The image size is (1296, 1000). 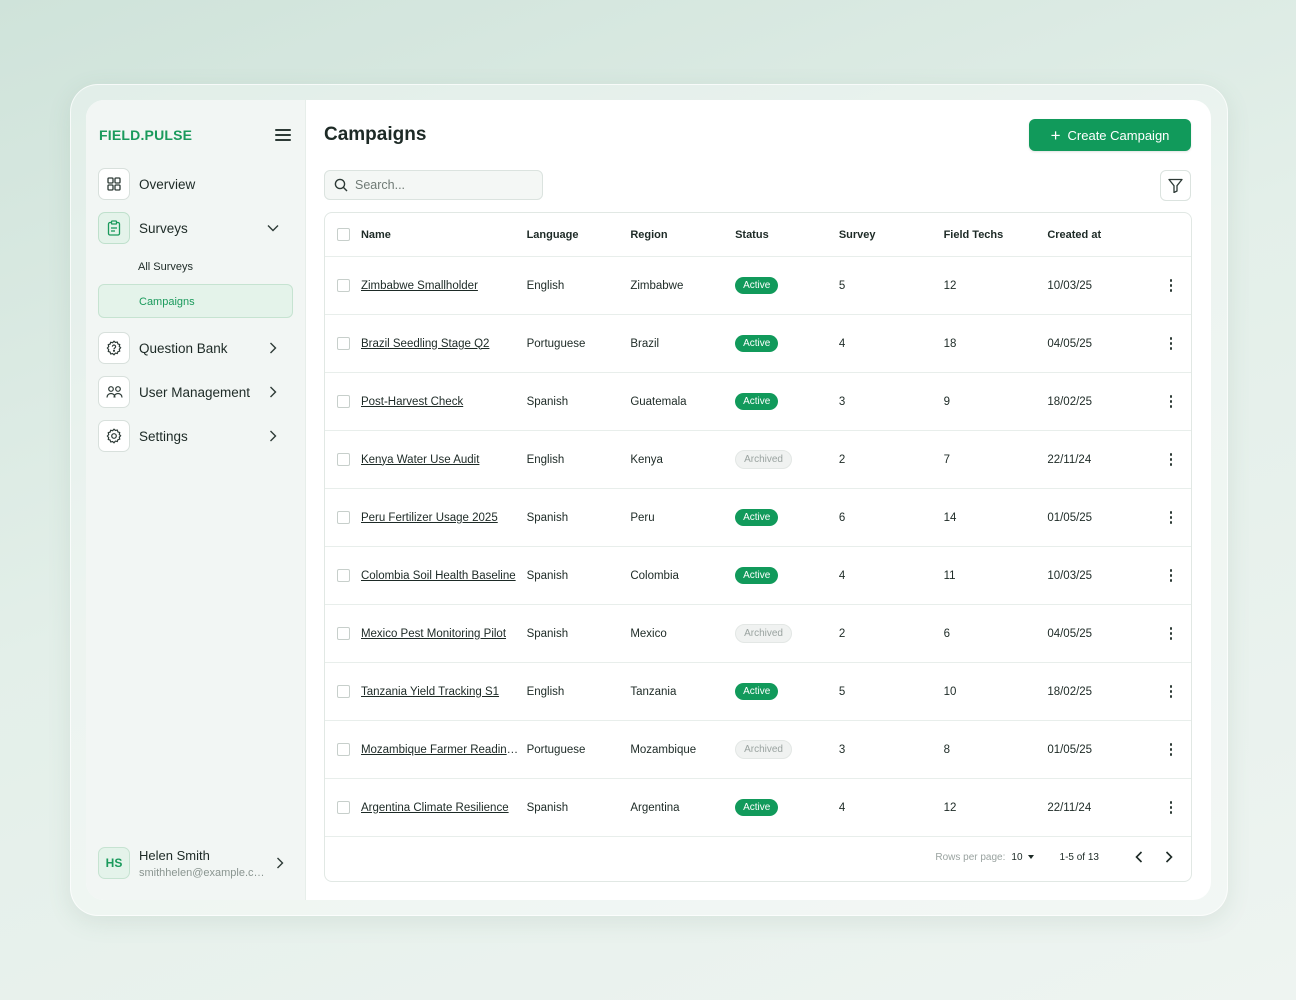 I want to click on campaign-name-link: Post-Harvest Check, so click(x=412, y=402).